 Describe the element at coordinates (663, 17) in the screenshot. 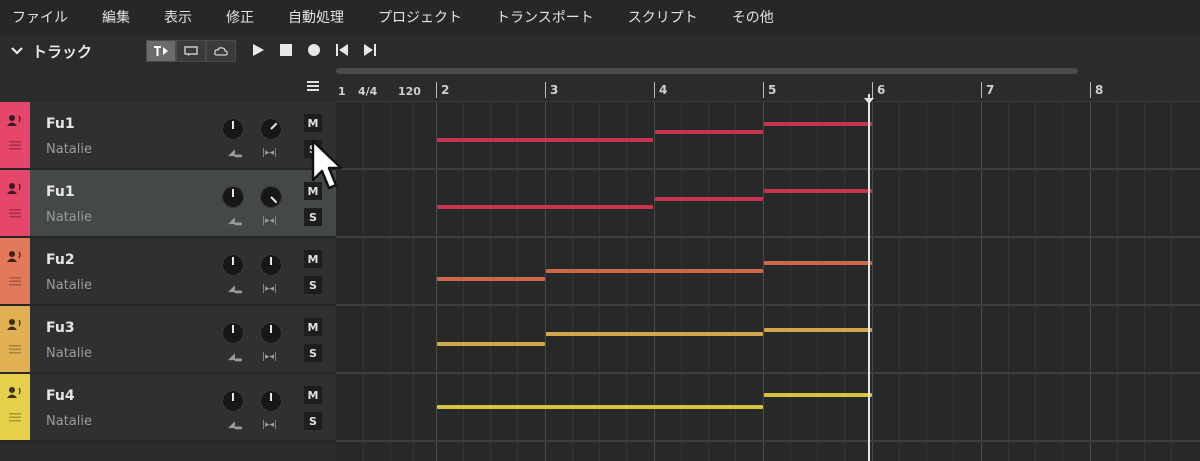

I see `menu-script: スクリプト` at that location.